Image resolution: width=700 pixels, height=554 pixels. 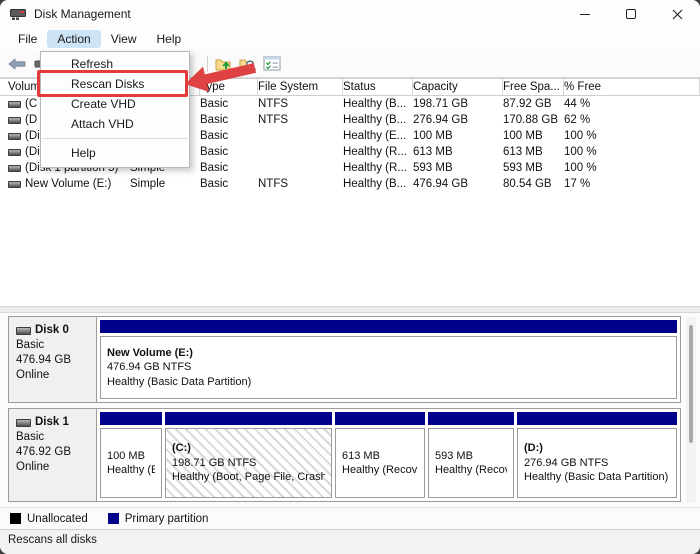 What do you see at coordinates (181, 448) in the screenshot?
I see `partition-title: (C:)` at bounding box center [181, 448].